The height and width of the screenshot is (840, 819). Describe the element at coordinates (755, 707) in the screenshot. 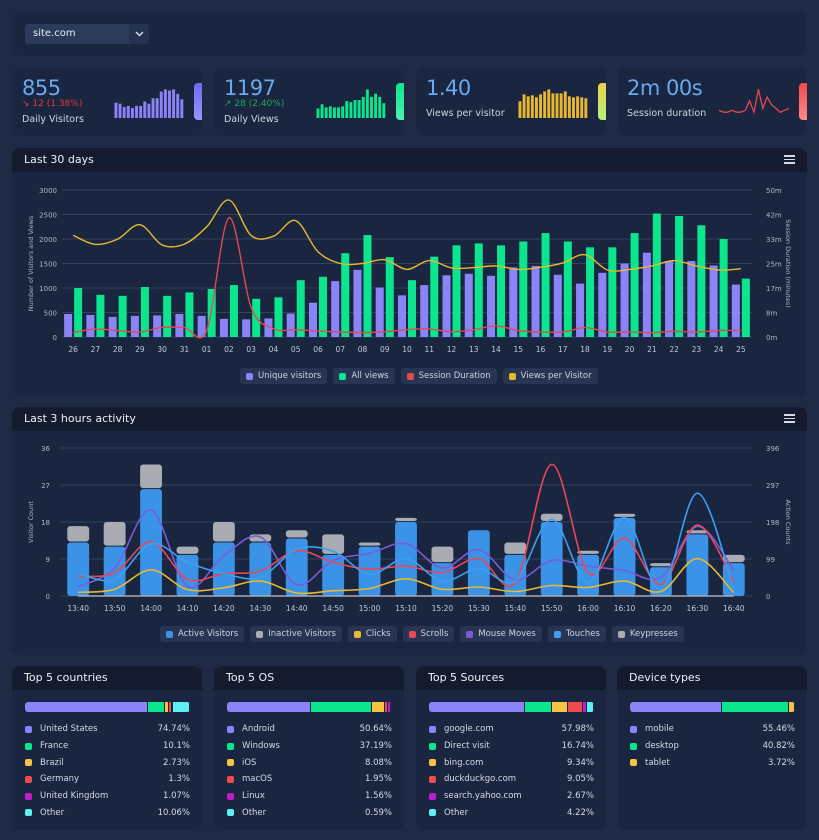

I see `stacked-segment-desktop` at that location.